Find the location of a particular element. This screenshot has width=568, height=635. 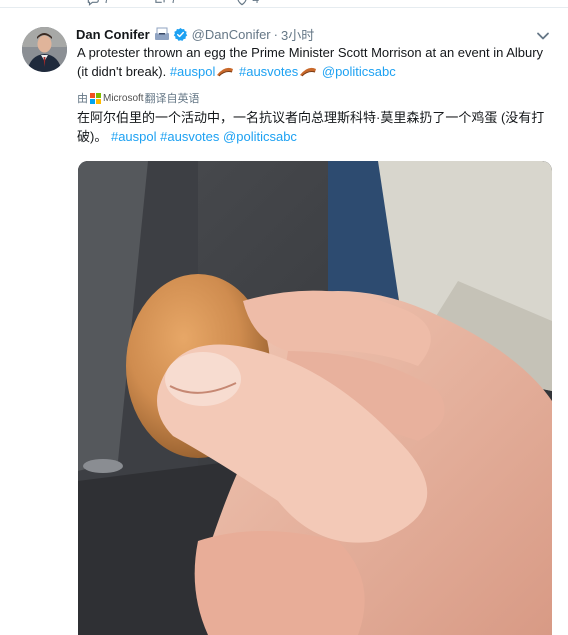

author-name: Dan Conifer is located at coordinates (113, 34).